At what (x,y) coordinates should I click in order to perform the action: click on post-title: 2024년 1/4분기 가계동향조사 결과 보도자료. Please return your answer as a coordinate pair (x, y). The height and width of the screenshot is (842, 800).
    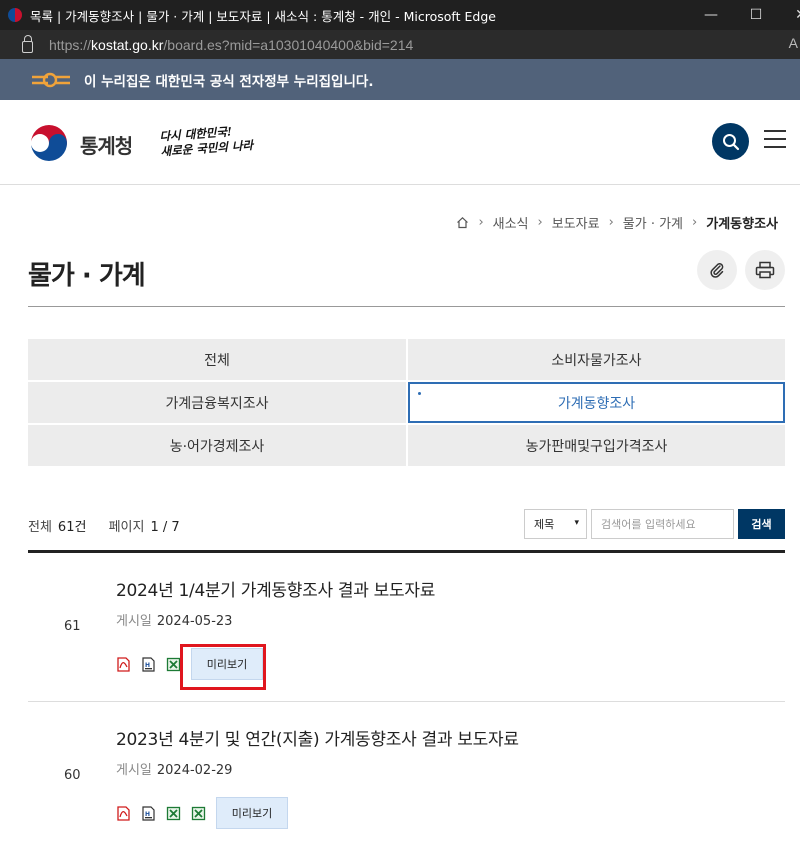
    Looking at the image, I should click on (275, 588).